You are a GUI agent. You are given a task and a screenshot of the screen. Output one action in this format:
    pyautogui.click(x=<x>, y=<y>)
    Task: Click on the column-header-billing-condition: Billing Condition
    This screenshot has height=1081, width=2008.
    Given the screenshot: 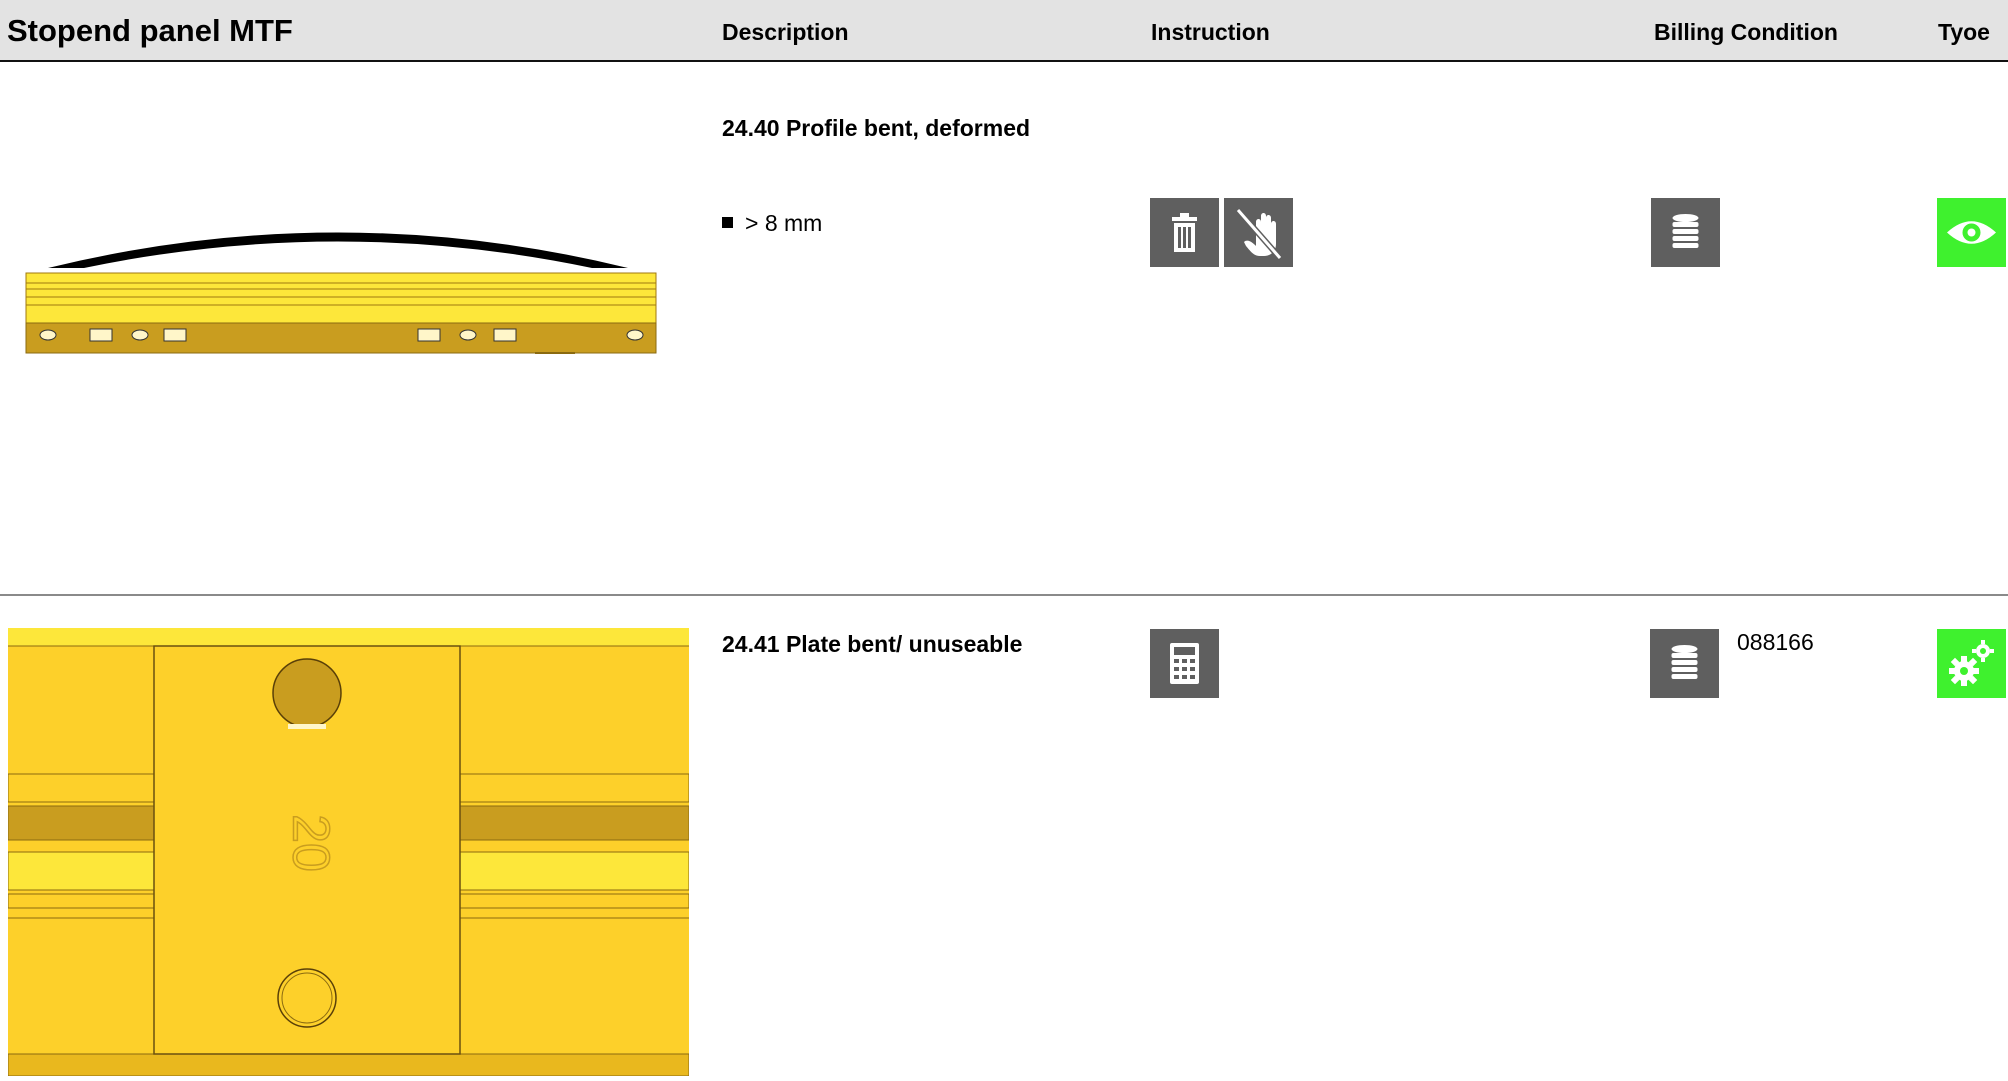 What is the action you would take?
    pyautogui.click(x=1746, y=32)
    